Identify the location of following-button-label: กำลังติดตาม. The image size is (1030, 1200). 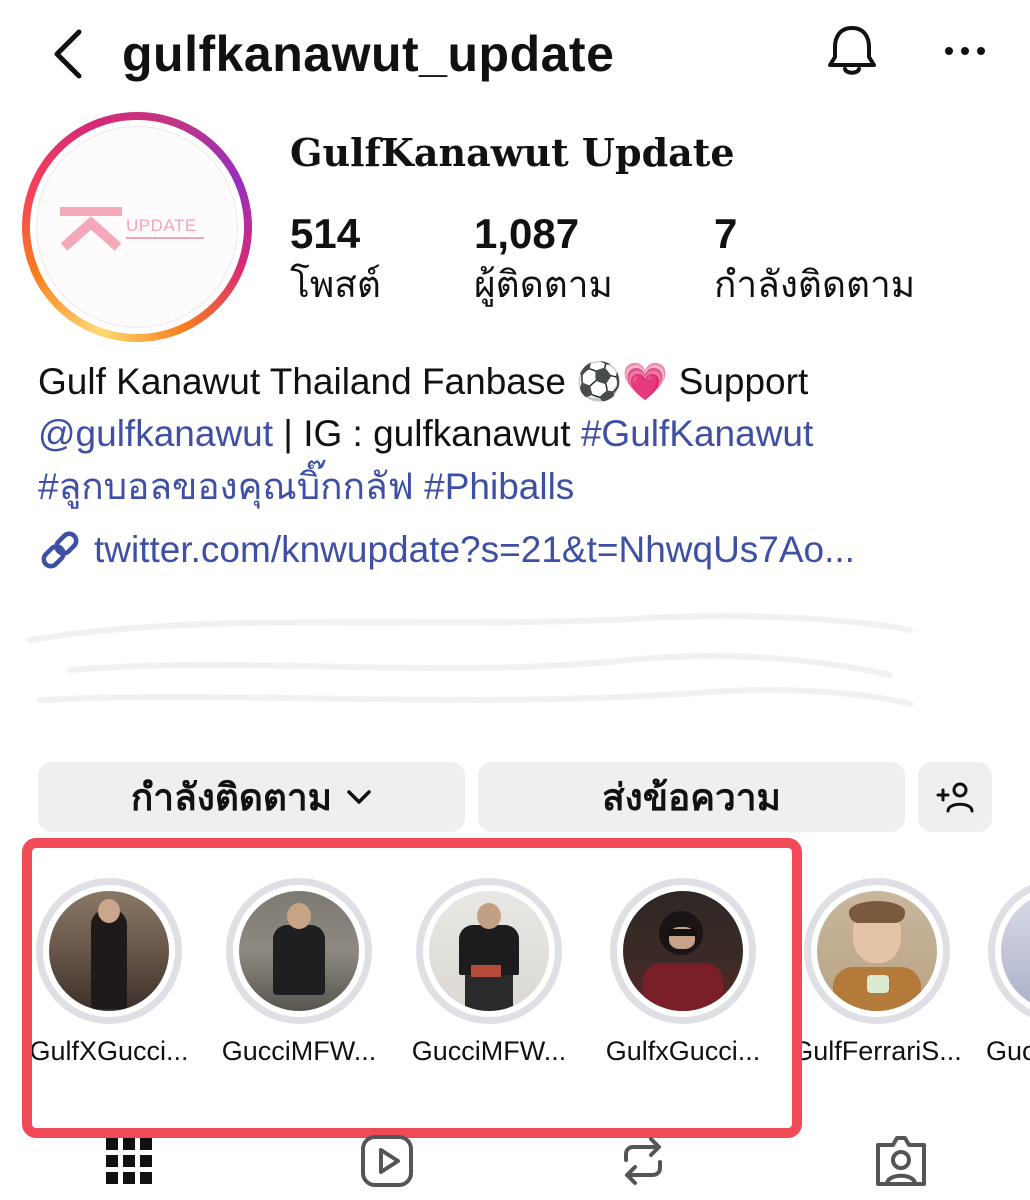
(231, 797).